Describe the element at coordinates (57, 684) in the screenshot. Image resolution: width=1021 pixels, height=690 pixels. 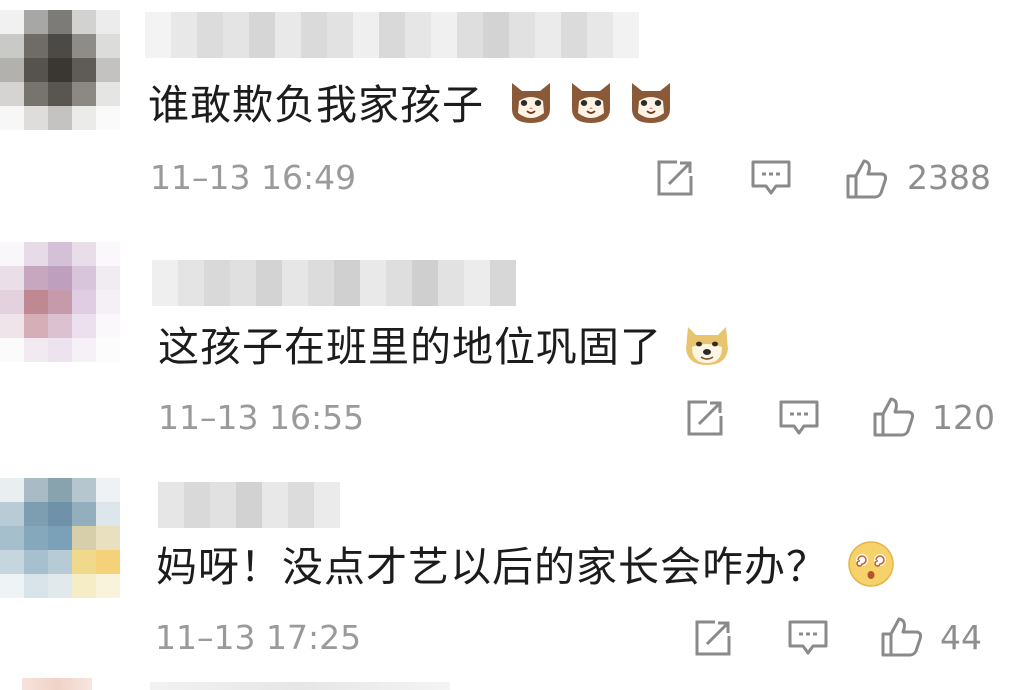
I see `next-comment-avatar-partial` at that location.